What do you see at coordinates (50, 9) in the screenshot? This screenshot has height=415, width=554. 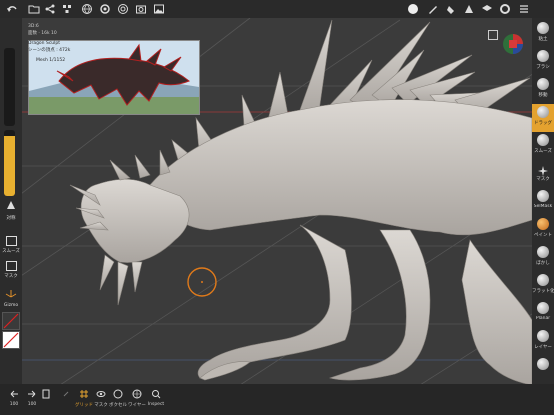 I see `share-icon` at bounding box center [50, 9].